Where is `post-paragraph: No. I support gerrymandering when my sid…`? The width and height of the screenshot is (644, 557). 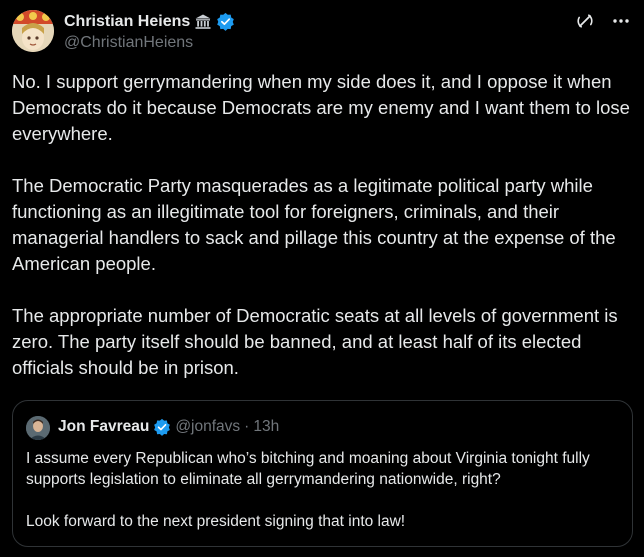
post-paragraph: No. I support gerrymandering when my sid… is located at coordinates (321, 107).